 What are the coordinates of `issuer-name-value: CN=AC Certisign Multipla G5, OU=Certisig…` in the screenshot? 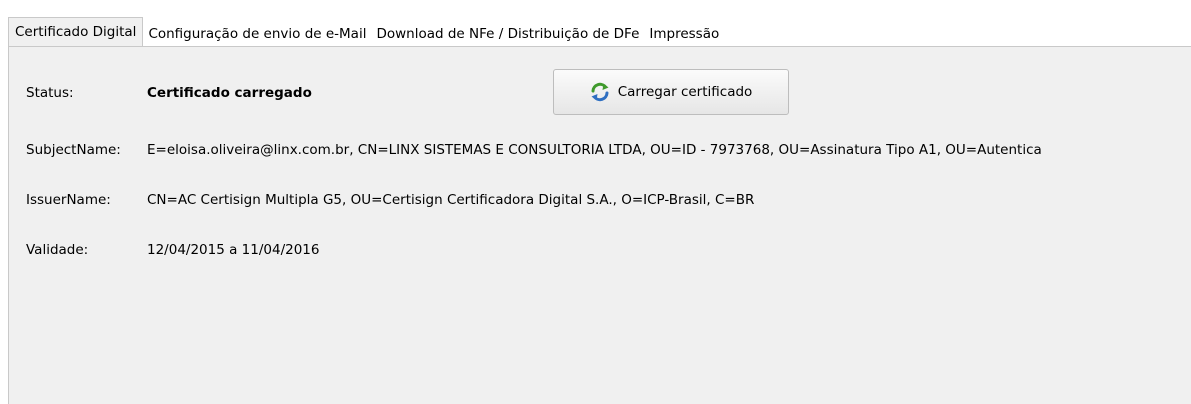 It's located at (451, 200).